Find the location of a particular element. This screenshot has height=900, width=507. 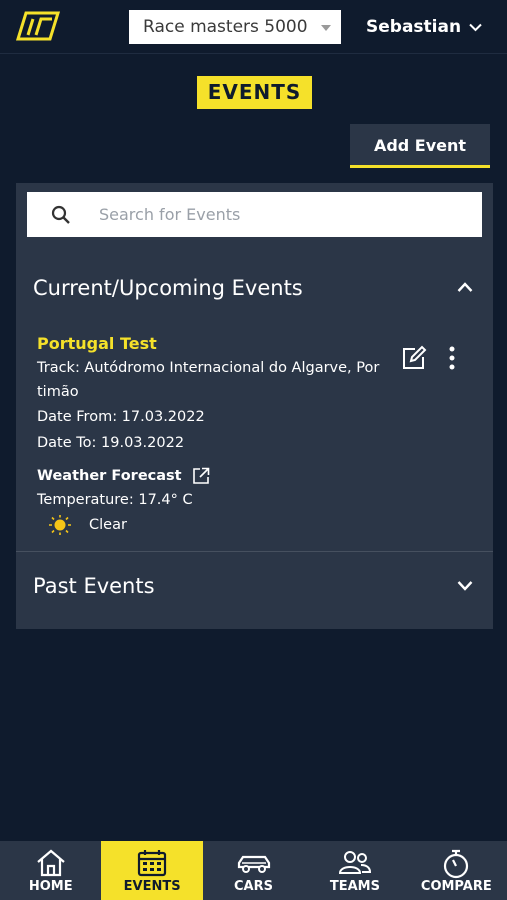

more-vertical-icon is located at coordinates (452, 358).